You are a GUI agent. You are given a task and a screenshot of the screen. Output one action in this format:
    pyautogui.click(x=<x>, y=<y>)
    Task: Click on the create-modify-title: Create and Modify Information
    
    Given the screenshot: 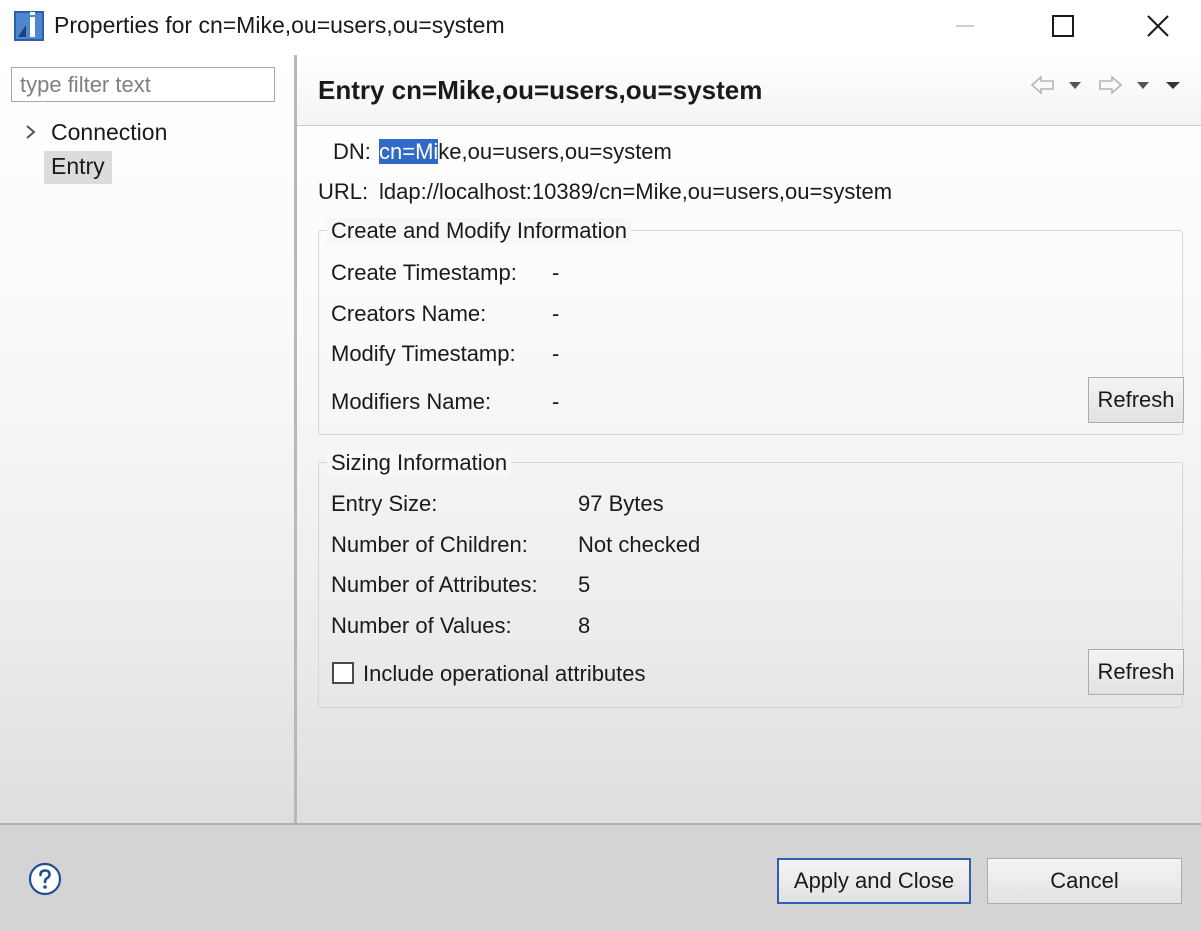 What is the action you would take?
    pyautogui.click(x=479, y=231)
    